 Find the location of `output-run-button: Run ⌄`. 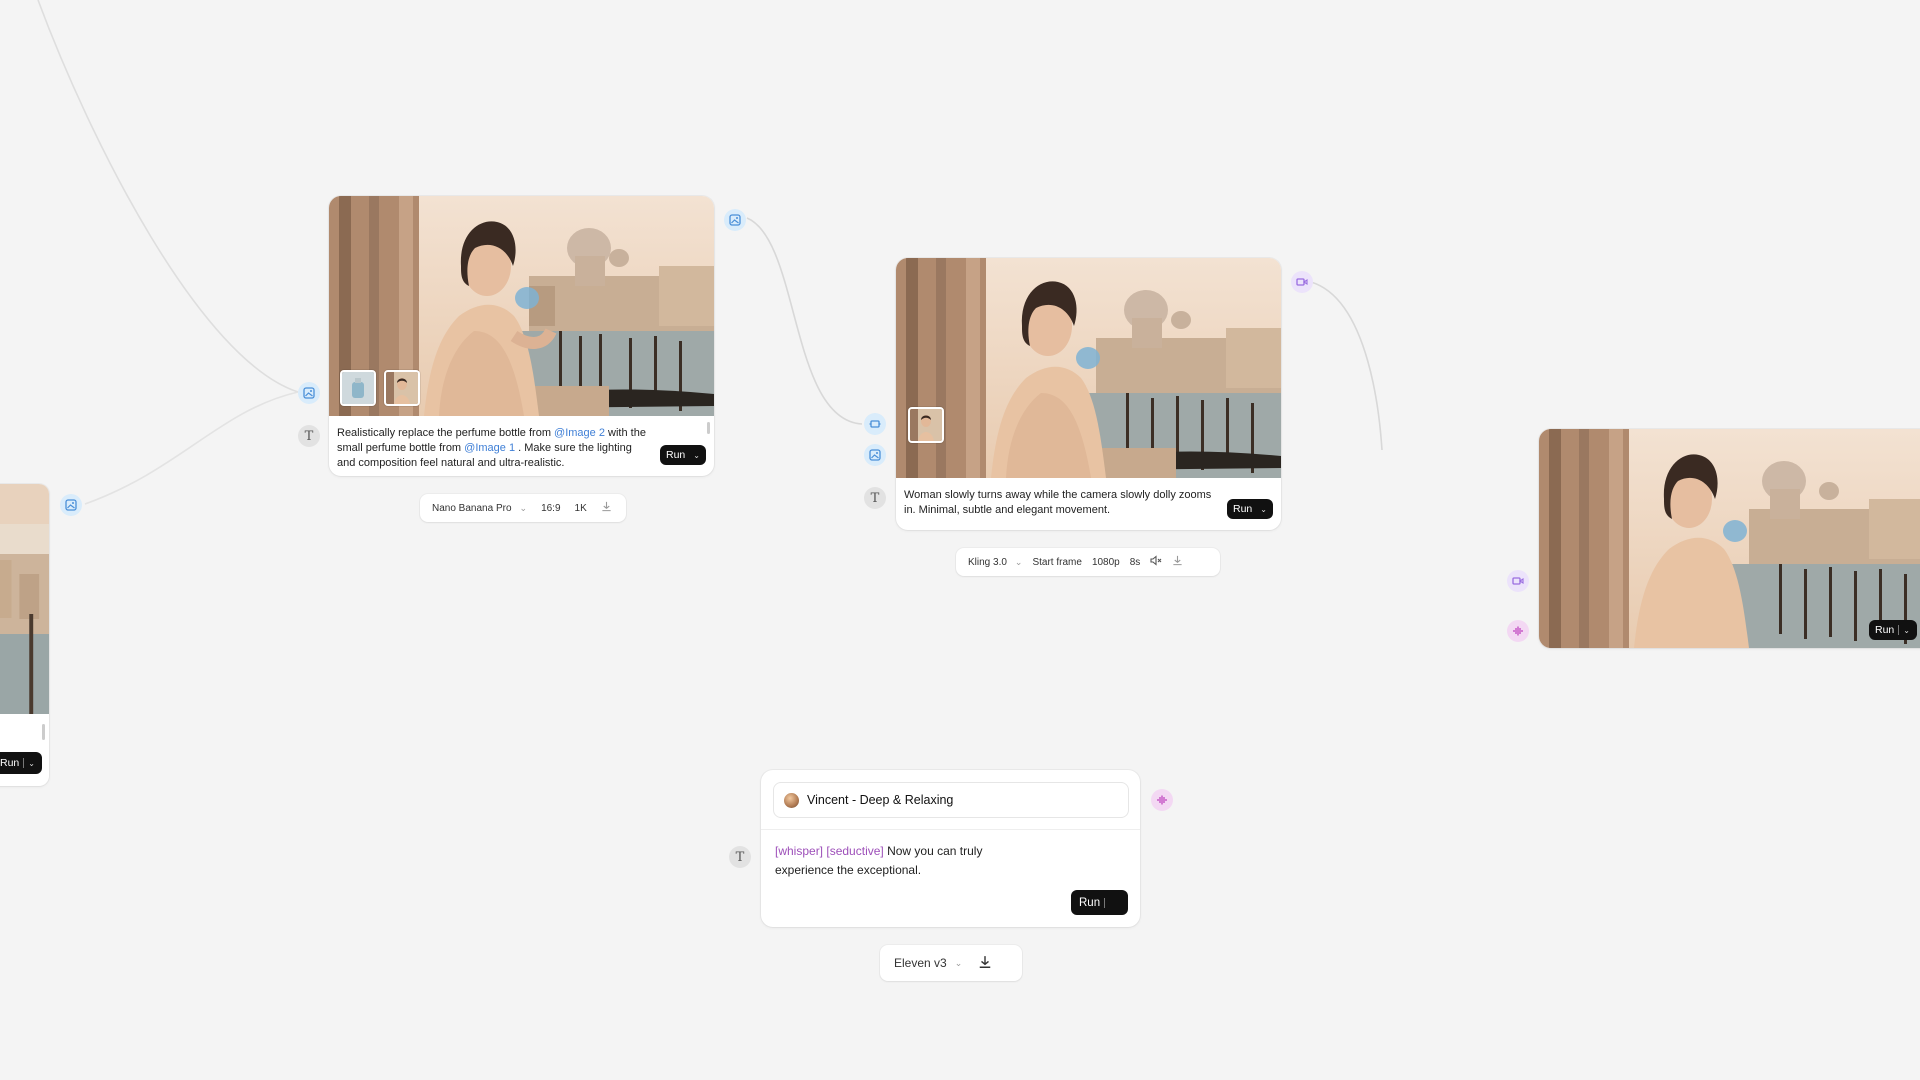

output-run-button: Run ⌄ is located at coordinates (1893, 630).